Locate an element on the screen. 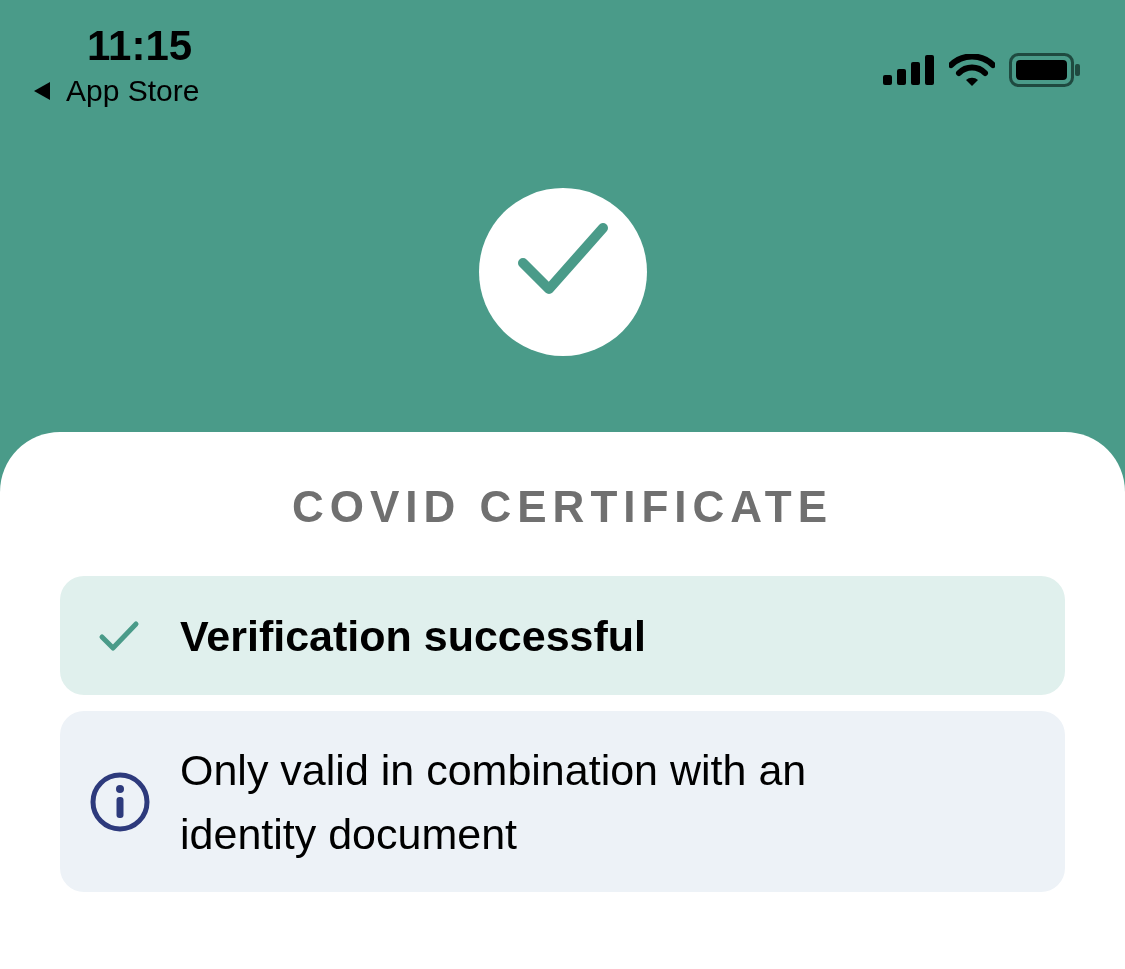 This screenshot has width=1125, height=969. signal-icon is located at coordinates (909, 70).